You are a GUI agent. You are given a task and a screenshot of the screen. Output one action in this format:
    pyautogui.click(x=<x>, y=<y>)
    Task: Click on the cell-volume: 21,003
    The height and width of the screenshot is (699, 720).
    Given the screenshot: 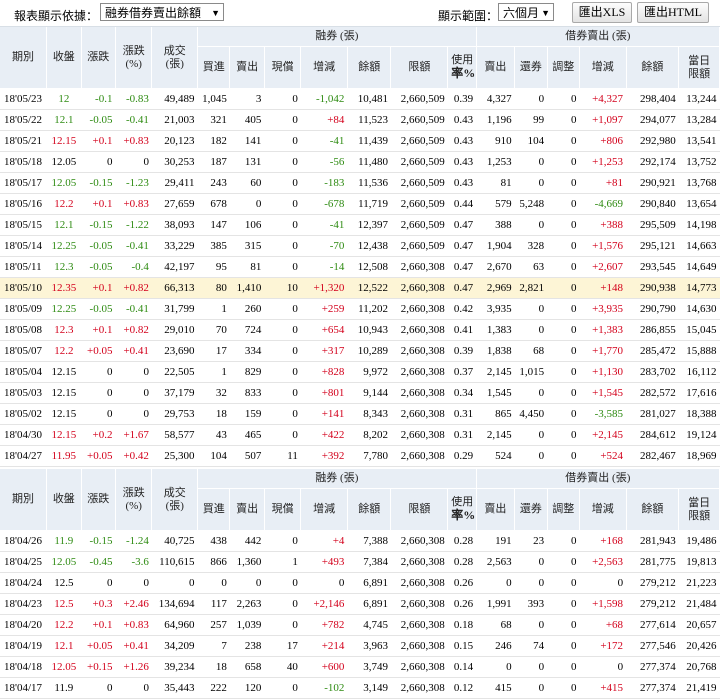 What is the action you would take?
    pyautogui.click(x=174, y=120)
    